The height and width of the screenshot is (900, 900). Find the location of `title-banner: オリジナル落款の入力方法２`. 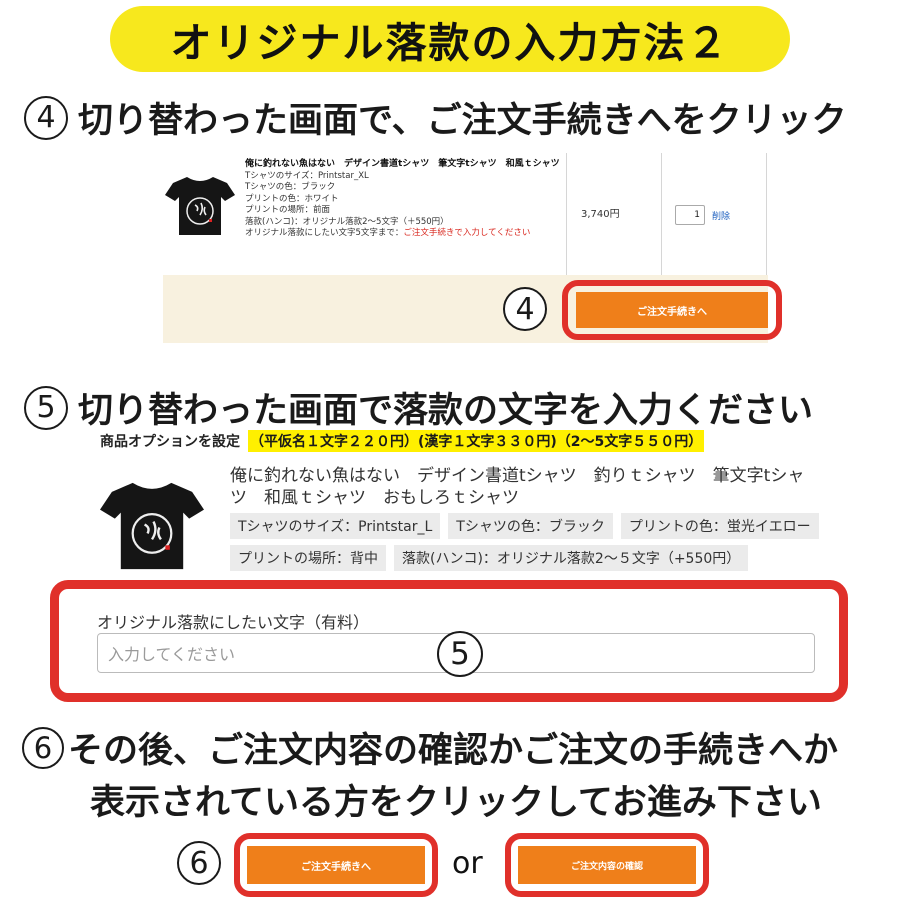

title-banner: オリジナル落款の入力方法２ is located at coordinates (450, 39).